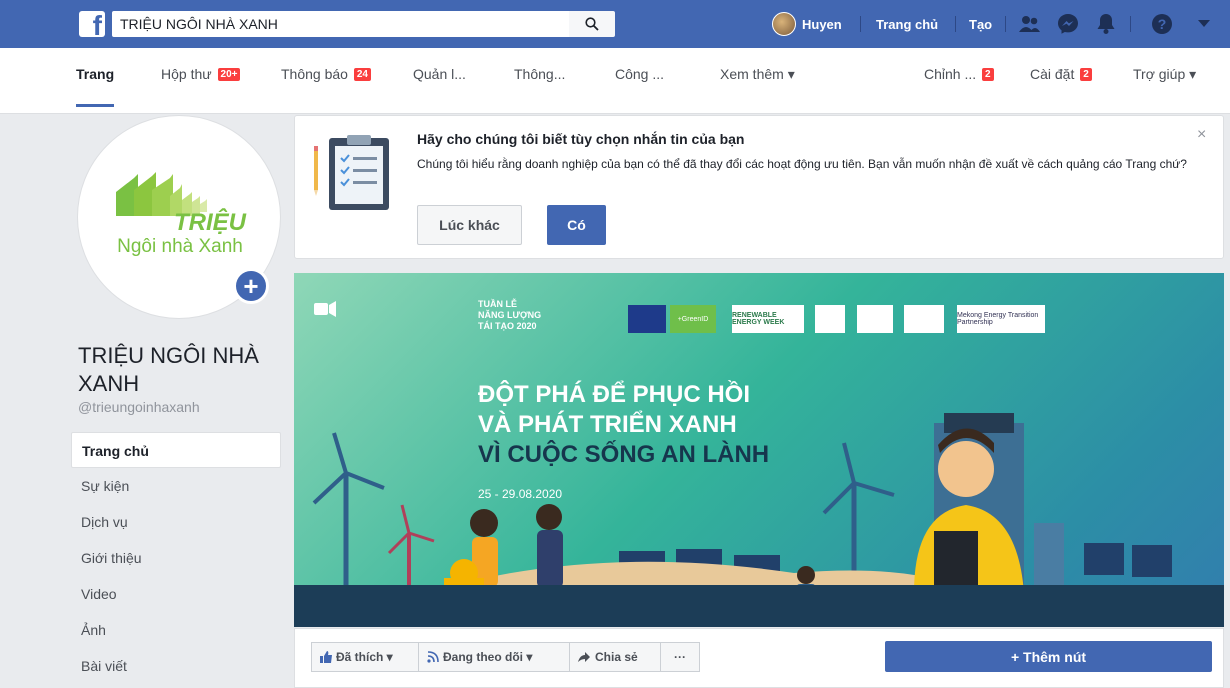  Describe the element at coordinates (469, 225) in the screenshot. I see `later-button: Lúc khác` at that location.